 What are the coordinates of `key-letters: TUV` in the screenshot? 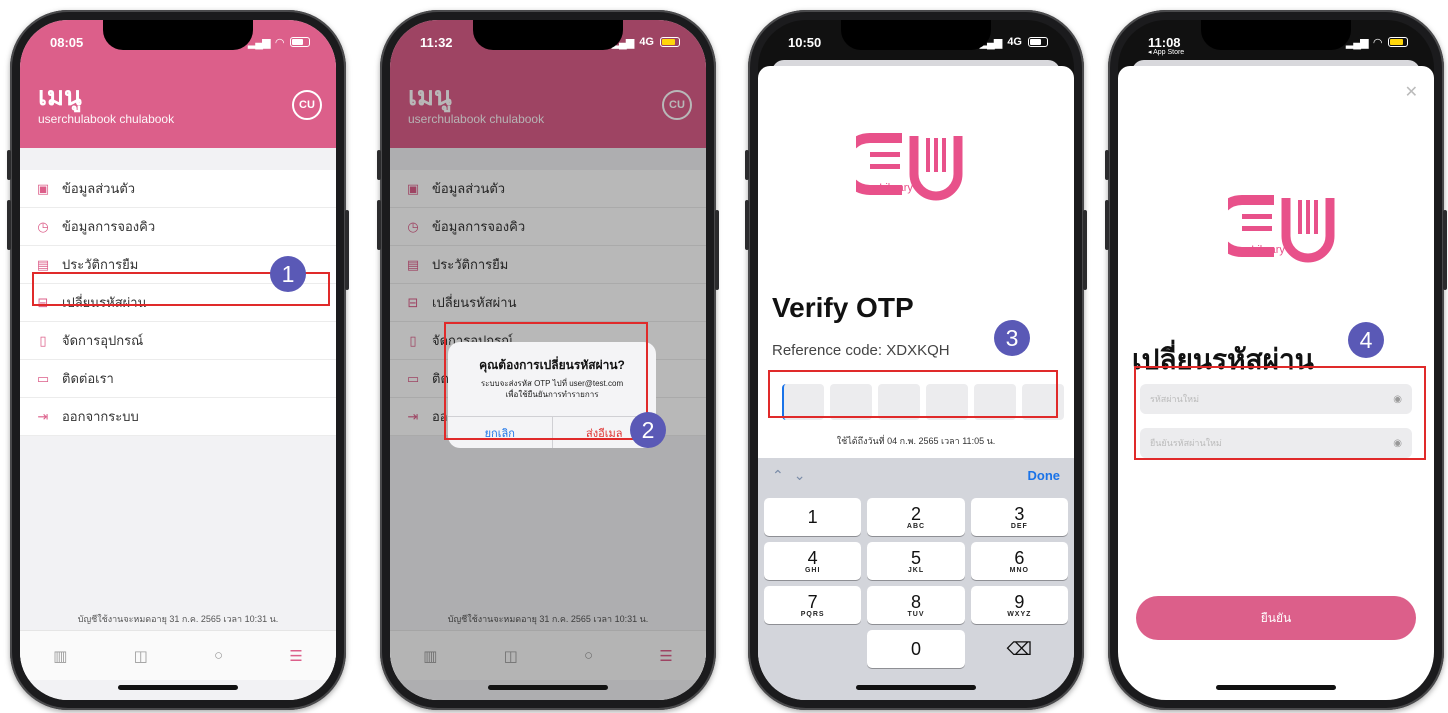 It's located at (916, 614).